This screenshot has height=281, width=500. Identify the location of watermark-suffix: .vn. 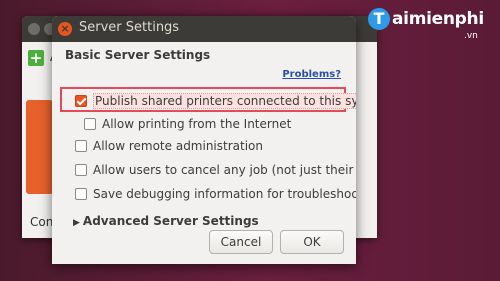
(471, 36).